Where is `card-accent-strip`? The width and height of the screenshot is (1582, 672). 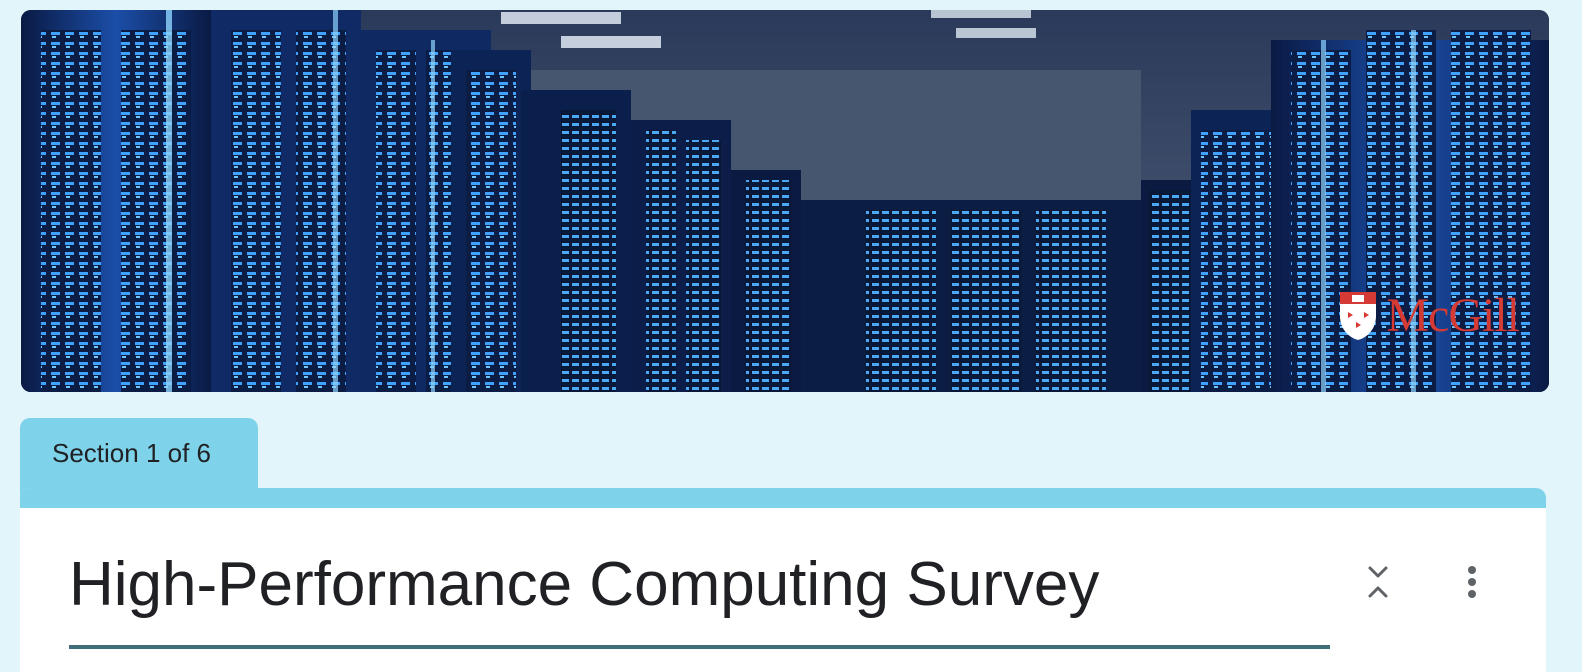
card-accent-strip is located at coordinates (783, 498).